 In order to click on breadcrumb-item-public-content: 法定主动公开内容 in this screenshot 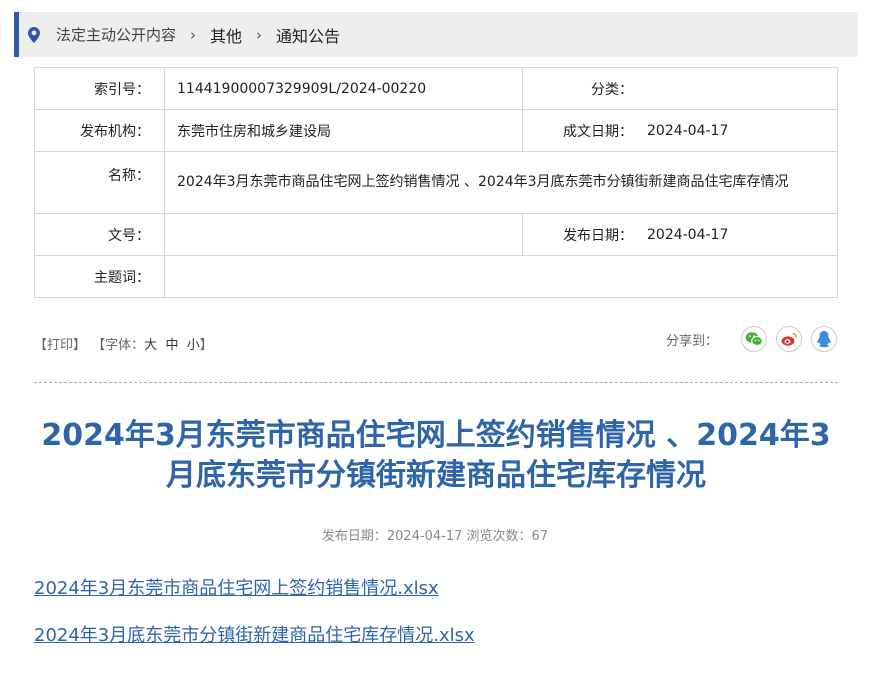, I will do `click(116, 34)`.